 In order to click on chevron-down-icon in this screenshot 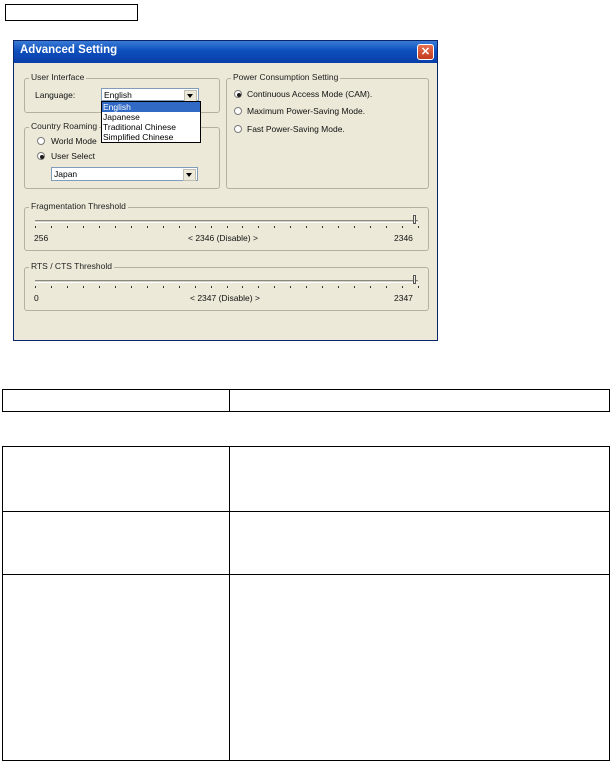, I will do `click(189, 175)`.